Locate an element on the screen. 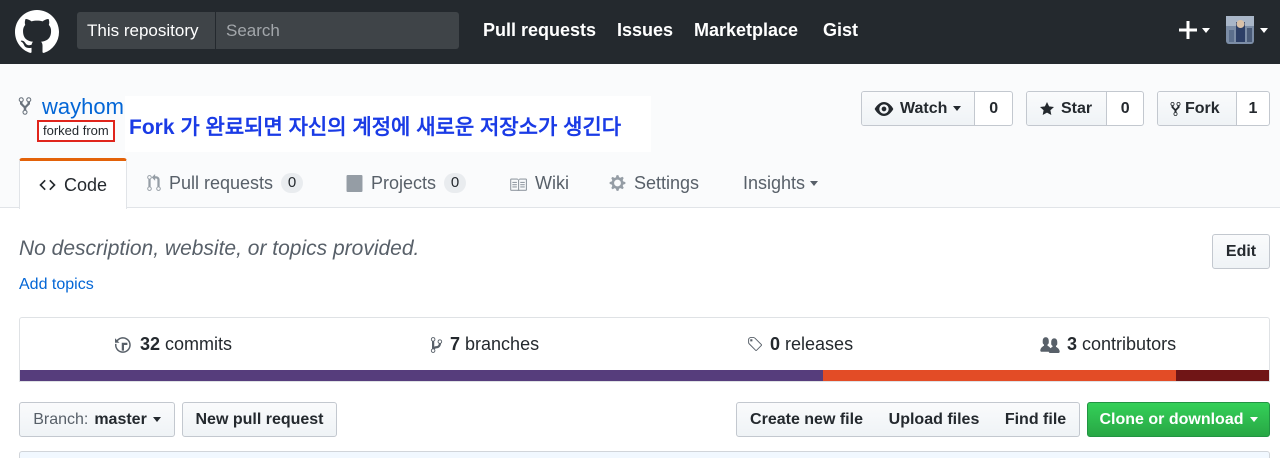  releases-count: 0 is located at coordinates (775, 344).